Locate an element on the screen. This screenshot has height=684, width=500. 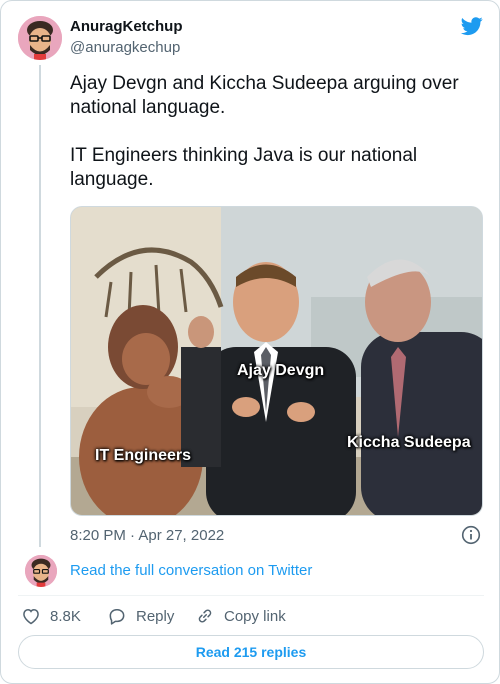
author-handle: @anuragkechup is located at coordinates (125, 48).